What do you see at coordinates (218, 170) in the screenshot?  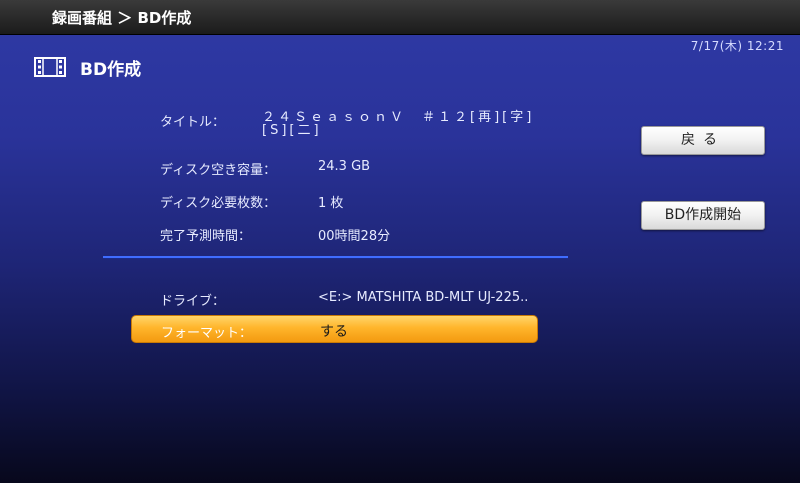 I see `free-space-label: ディスク空き容量：` at bounding box center [218, 170].